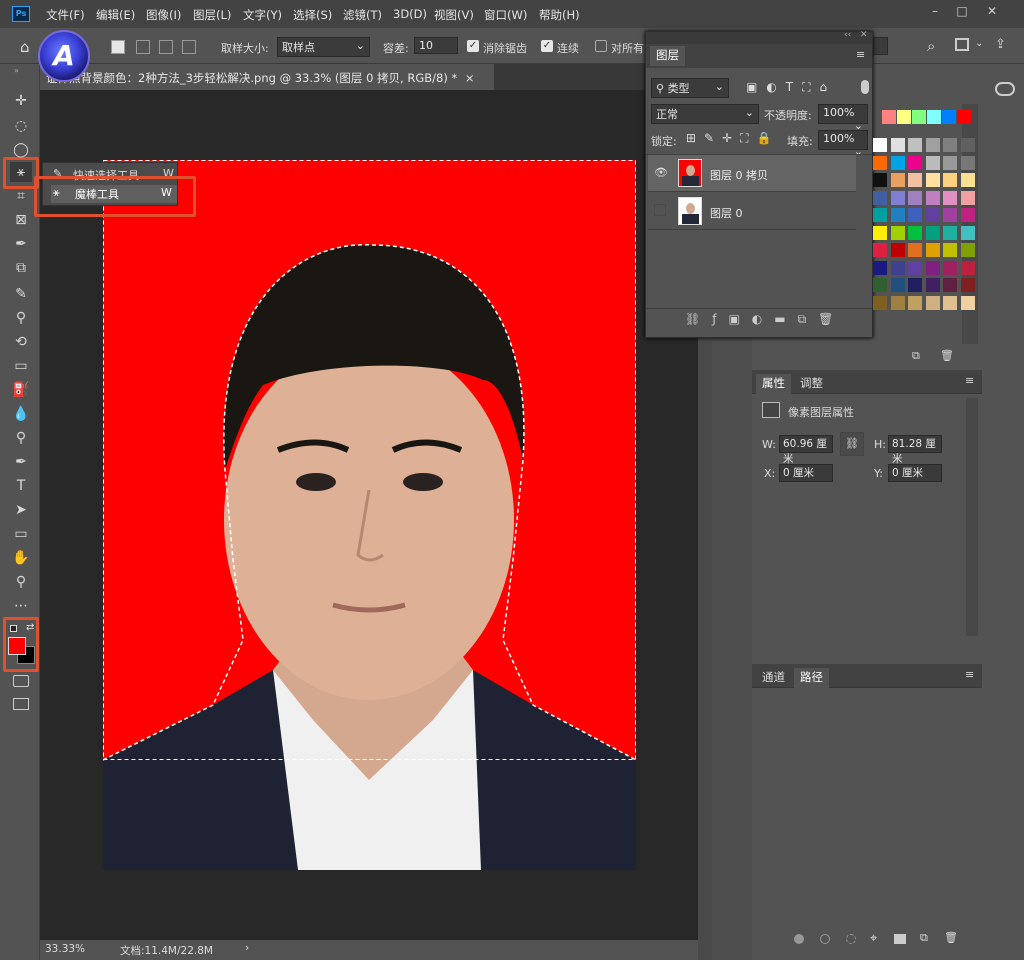 The height and width of the screenshot is (960, 1024). Describe the element at coordinates (1005, 89) in the screenshot. I see `creative-cloud-icon` at that location.